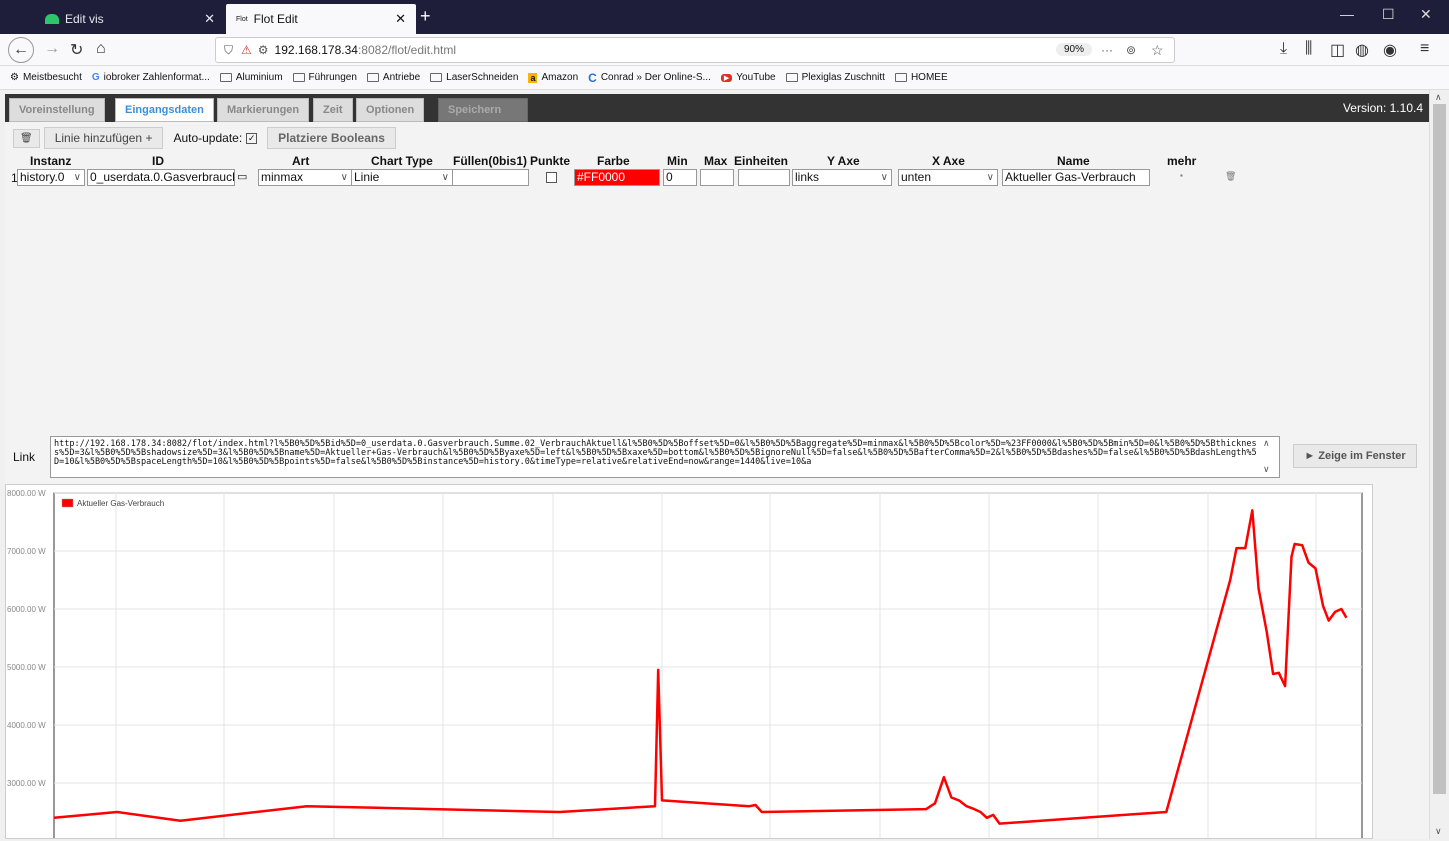 The width and height of the screenshot is (1449, 841). I want to click on pocket-icon: ⊚, so click(1131, 50).